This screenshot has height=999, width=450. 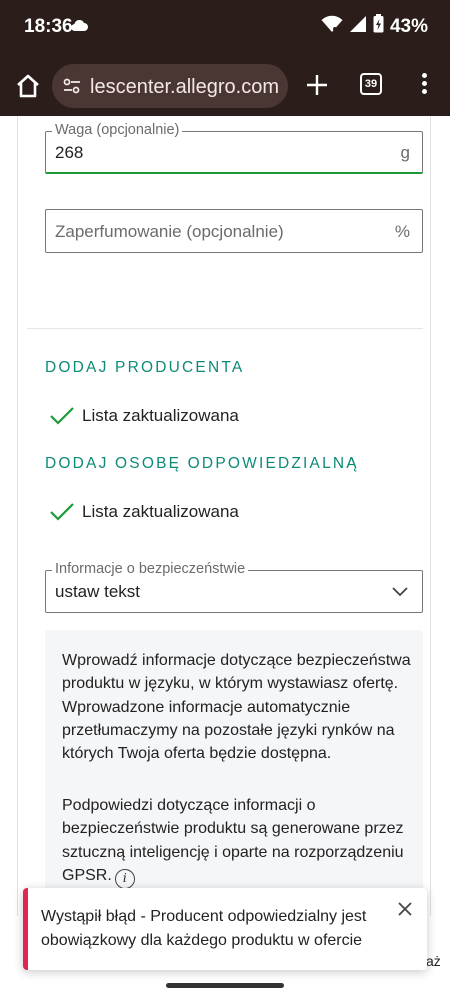 I want to click on more-menu-icon, so click(x=424, y=86).